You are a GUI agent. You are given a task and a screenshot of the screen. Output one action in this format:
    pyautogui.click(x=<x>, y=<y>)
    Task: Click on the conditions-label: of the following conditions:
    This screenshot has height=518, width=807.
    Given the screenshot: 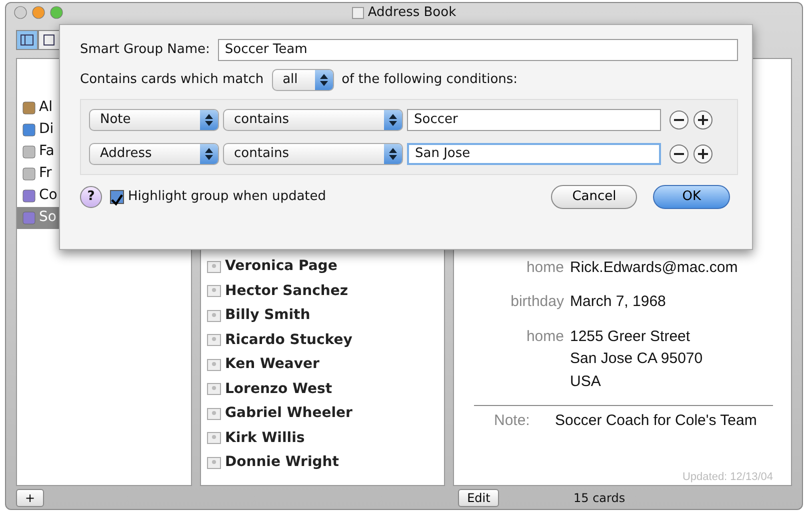 What is the action you would take?
    pyautogui.click(x=430, y=80)
    